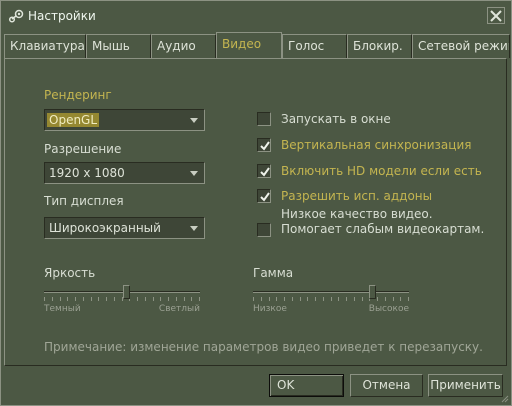 This screenshot has height=406, width=512. I want to click on gamma-slider: Низкое Высокое, so click(331, 300).